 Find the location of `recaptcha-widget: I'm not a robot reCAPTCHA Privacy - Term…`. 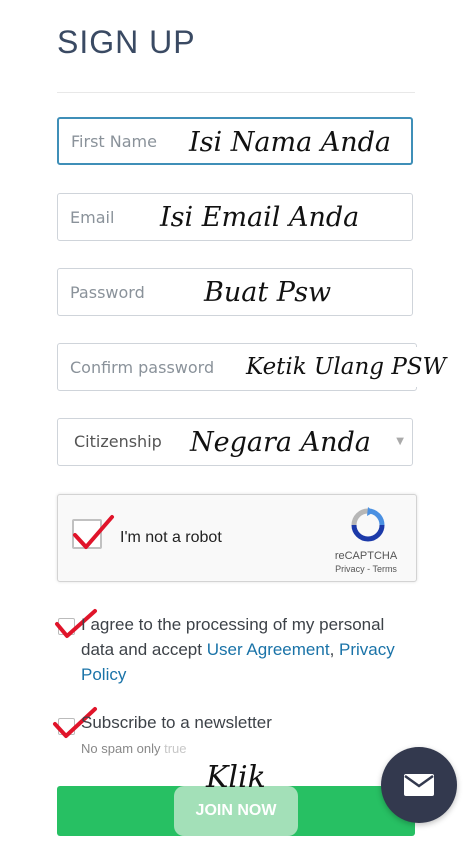

recaptcha-widget: I'm not a robot reCAPTCHA Privacy - Term… is located at coordinates (237, 538).